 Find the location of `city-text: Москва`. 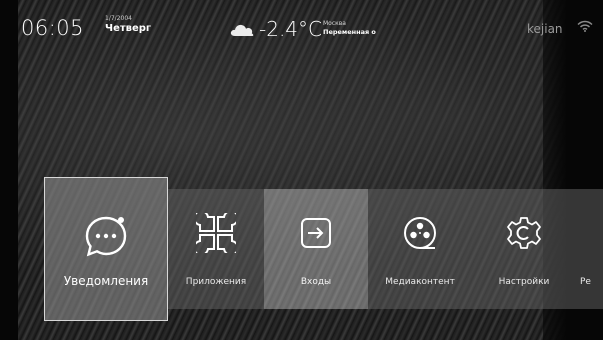

city-text: Москва is located at coordinates (334, 23).